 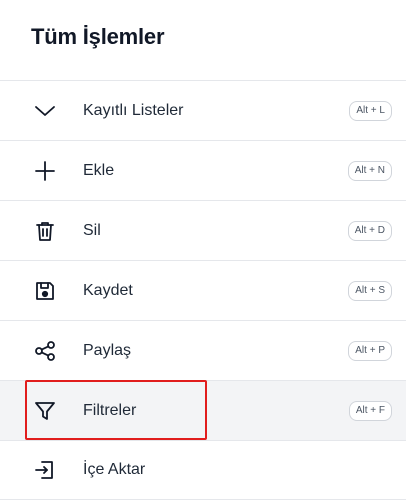 What do you see at coordinates (370, 350) in the screenshot?
I see `shortcut-badge: Alt + P` at bounding box center [370, 350].